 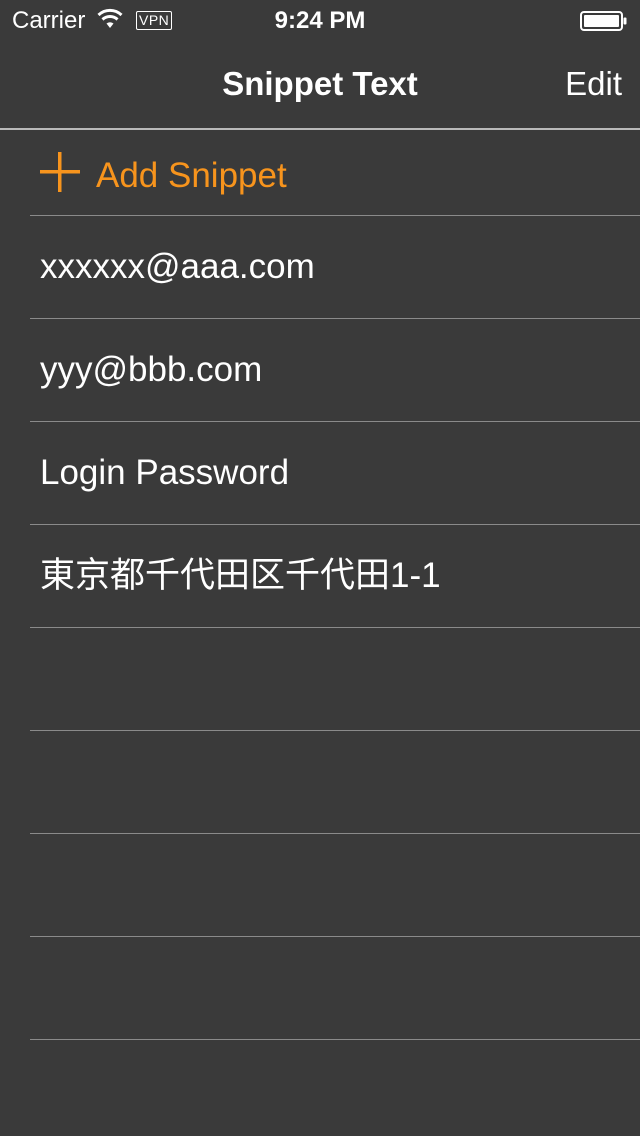 What do you see at coordinates (335, 267) in the screenshot?
I see `list-item: xxxxxx@aaa.com` at bounding box center [335, 267].